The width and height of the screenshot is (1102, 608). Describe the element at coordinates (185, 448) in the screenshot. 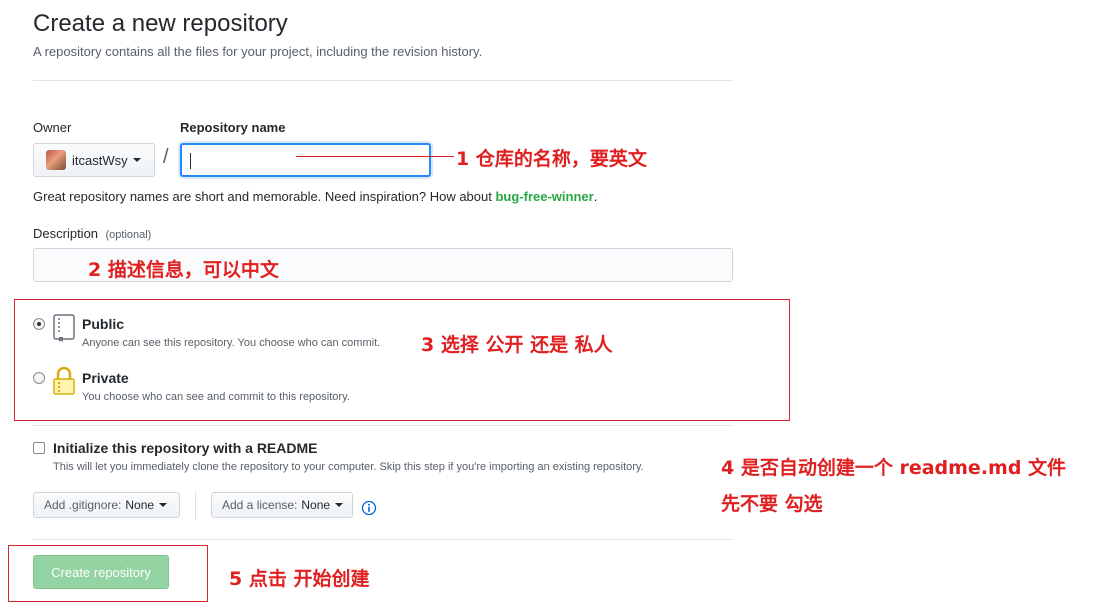

I see `readme-label: Initialize this repository with a README` at that location.